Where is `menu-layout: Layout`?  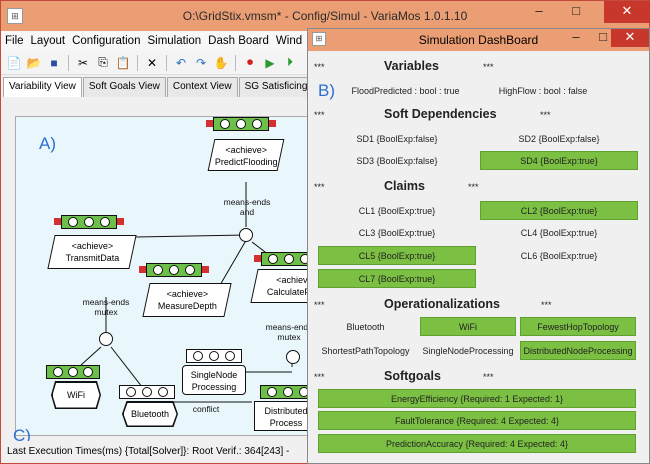 menu-layout: Layout is located at coordinates (48, 41).